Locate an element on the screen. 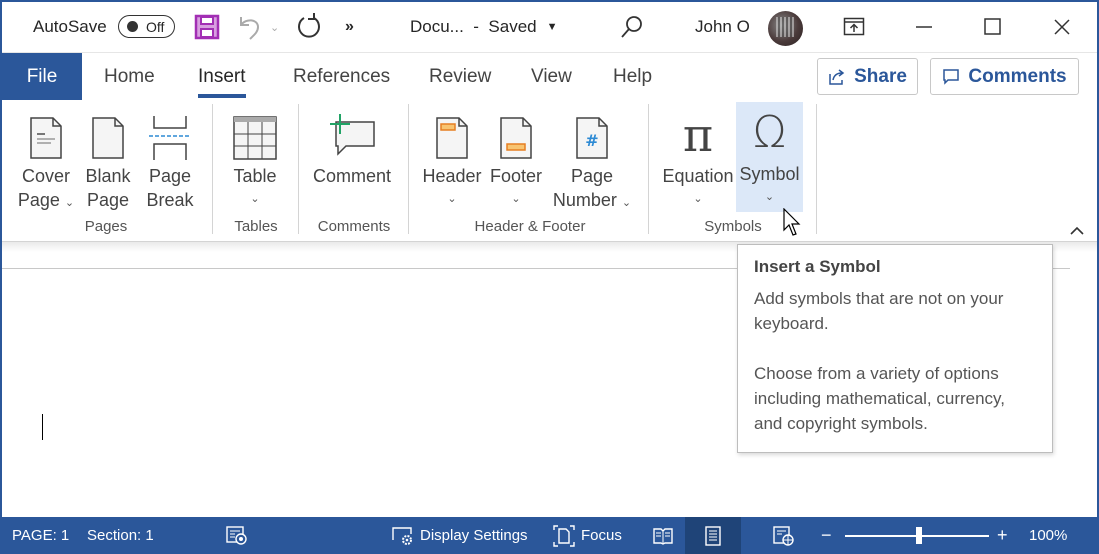 The image size is (1099, 554). share-button: Share is located at coordinates (867, 76).